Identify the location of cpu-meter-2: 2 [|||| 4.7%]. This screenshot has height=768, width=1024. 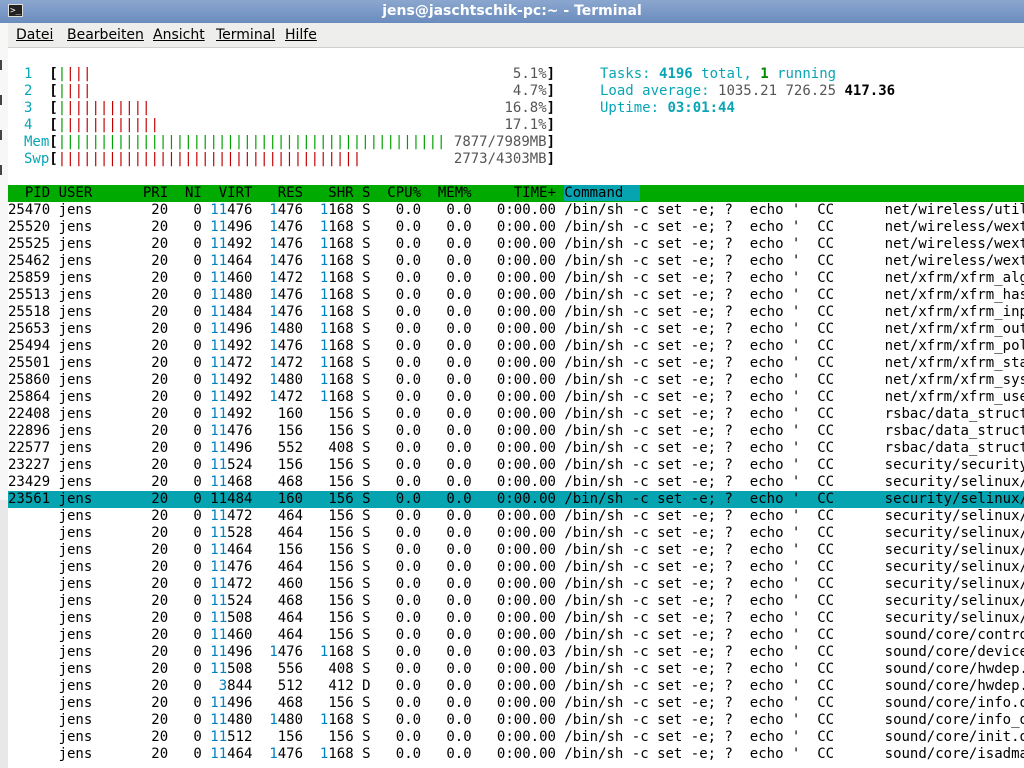
(290, 91).